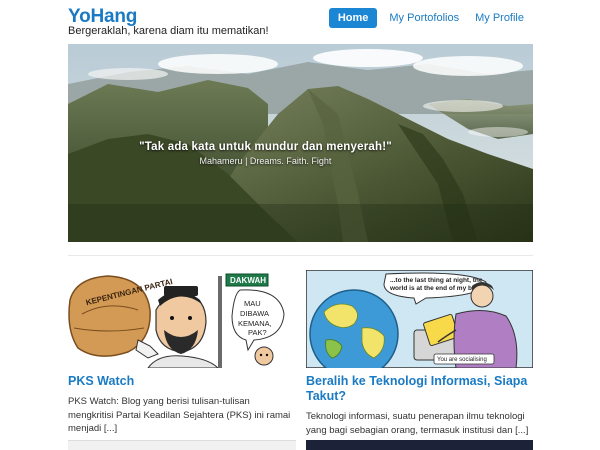 The height and width of the screenshot is (450, 600). Describe the element at coordinates (255, 323) in the screenshot. I see `bubble-text-3: KEMANA,` at that location.